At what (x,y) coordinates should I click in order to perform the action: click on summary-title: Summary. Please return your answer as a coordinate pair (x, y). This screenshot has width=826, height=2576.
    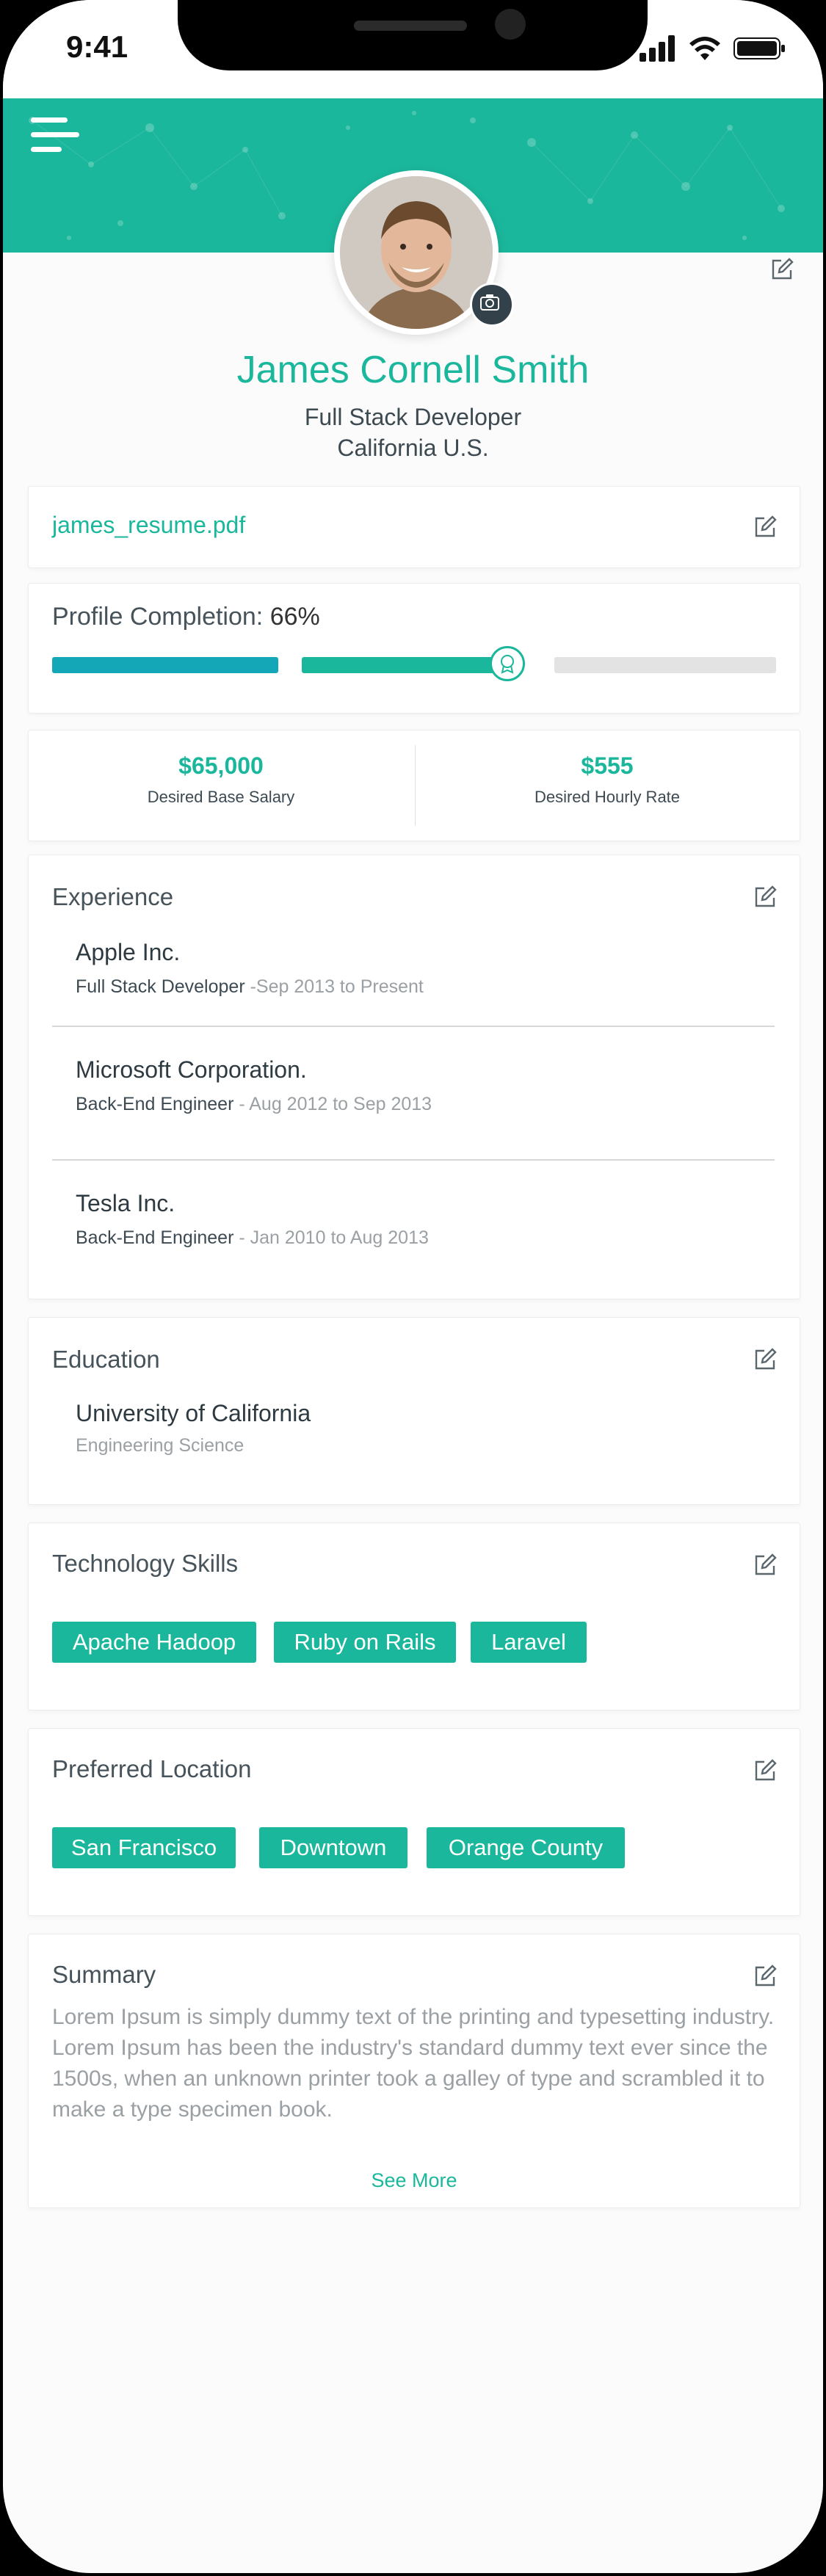
    Looking at the image, I should click on (104, 1975).